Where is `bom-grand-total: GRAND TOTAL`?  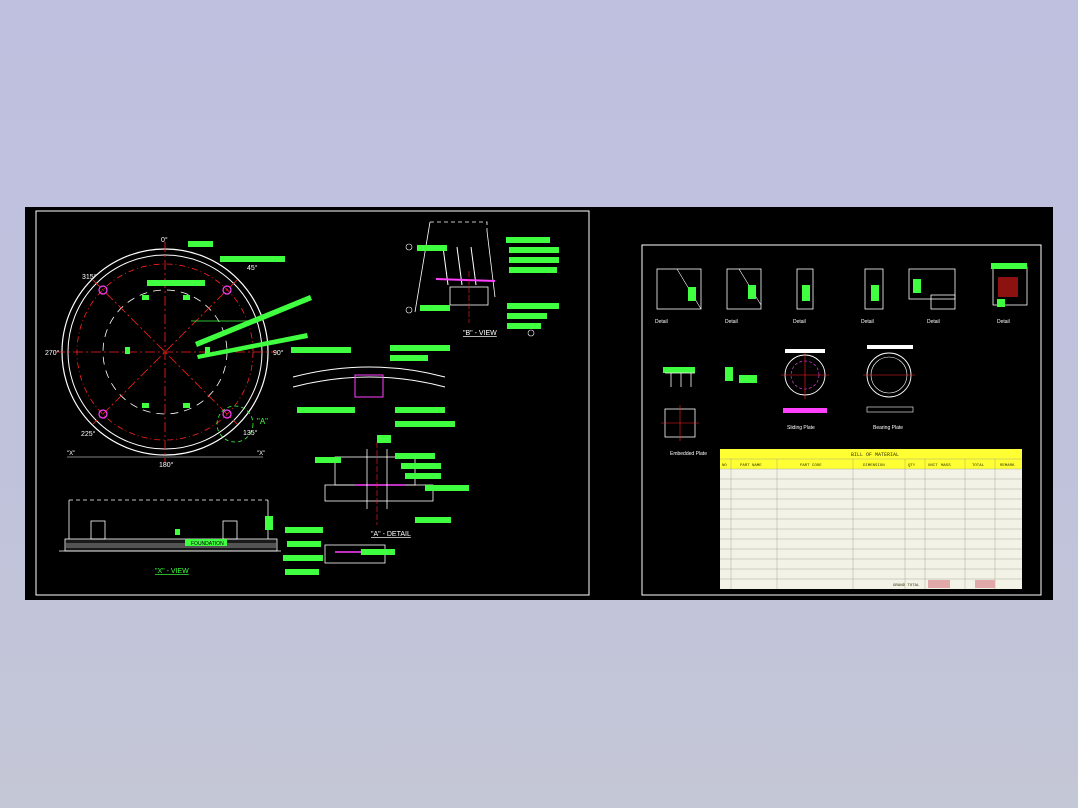 bom-grand-total: GRAND TOTAL is located at coordinates (906, 586).